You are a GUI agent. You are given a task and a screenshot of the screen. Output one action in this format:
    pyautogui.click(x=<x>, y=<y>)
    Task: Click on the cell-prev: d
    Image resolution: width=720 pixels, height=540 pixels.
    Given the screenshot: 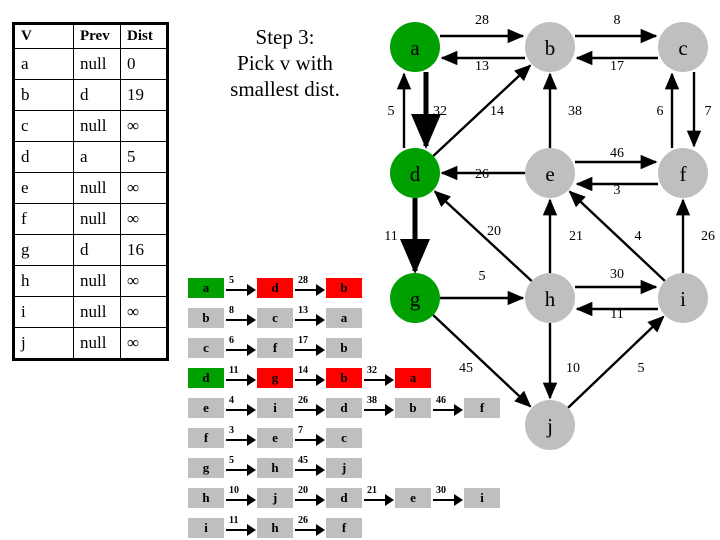 What is the action you would take?
    pyautogui.click(x=97, y=95)
    